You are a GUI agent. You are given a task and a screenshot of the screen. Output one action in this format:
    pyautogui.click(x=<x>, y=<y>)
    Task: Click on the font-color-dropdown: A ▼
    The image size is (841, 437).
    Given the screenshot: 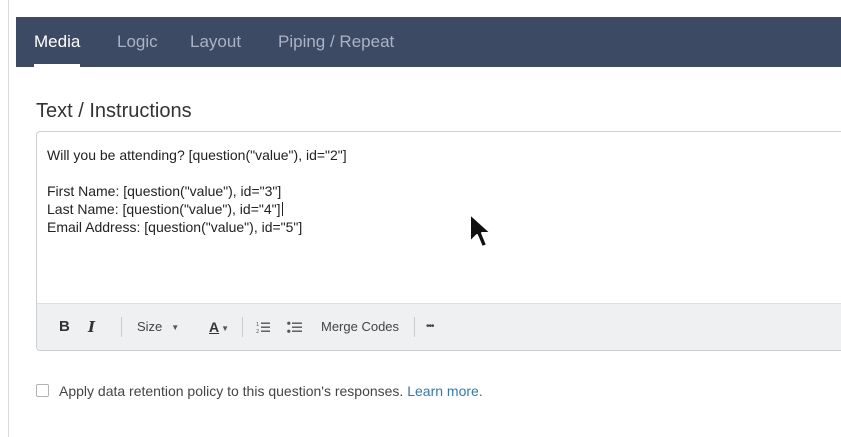 What is the action you would take?
    pyautogui.click(x=219, y=327)
    